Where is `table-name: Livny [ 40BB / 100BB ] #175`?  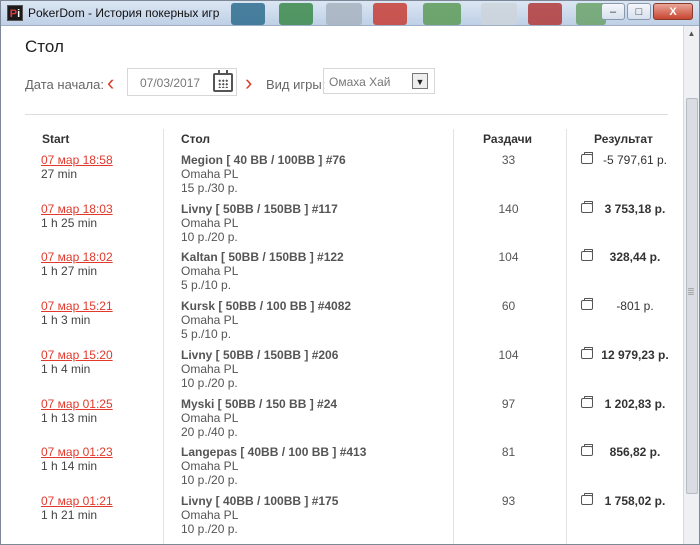
table-name: Livny [ 40BB / 100BB ] #175 is located at coordinates (260, 501).